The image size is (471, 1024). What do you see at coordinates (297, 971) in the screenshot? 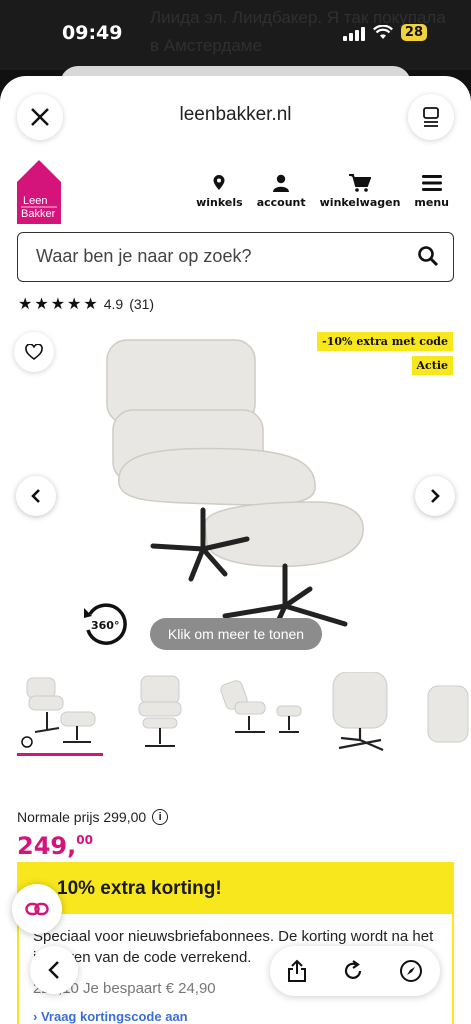
I see `share-icon` at bounding box center [297, 971].